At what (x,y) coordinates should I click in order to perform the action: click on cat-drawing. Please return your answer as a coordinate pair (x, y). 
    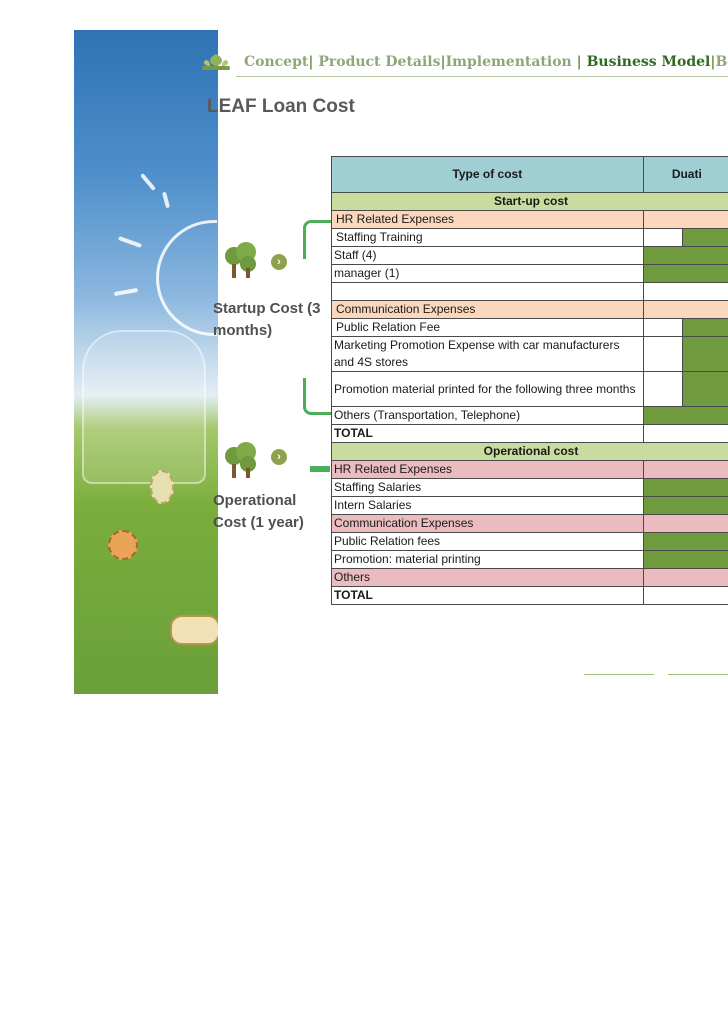
    Looking at the image, I should click on (194, 630).